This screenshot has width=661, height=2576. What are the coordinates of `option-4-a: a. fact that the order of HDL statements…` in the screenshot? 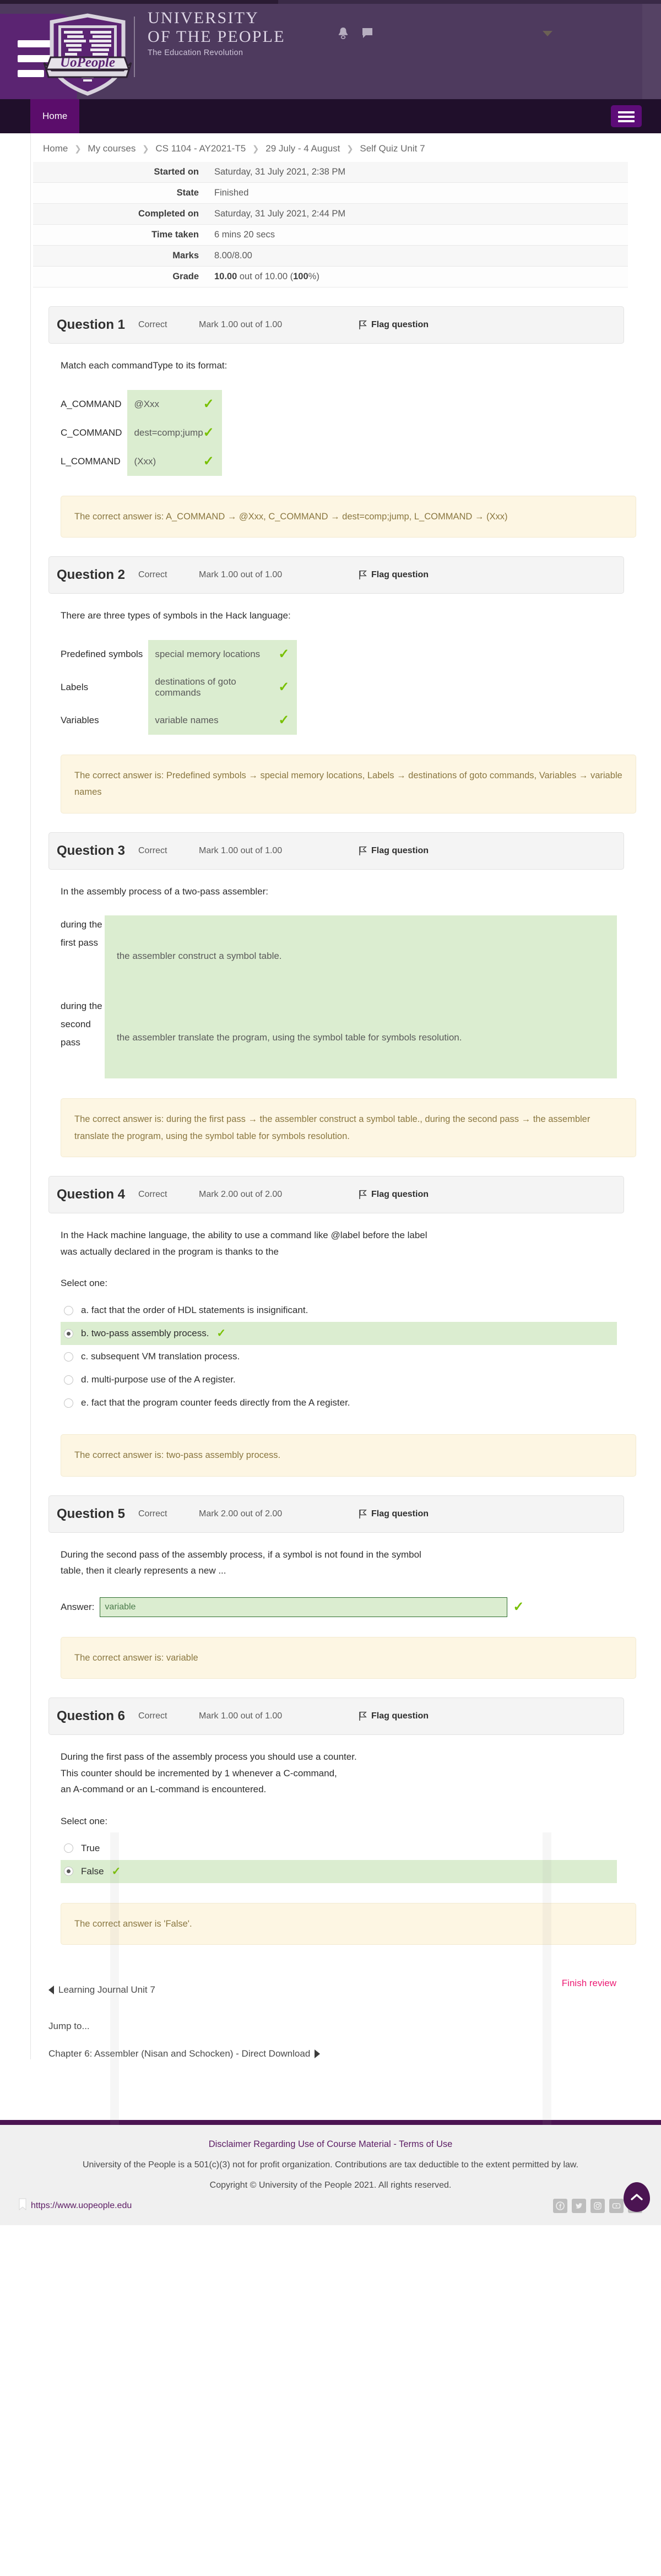 It's located at (339, 1310).